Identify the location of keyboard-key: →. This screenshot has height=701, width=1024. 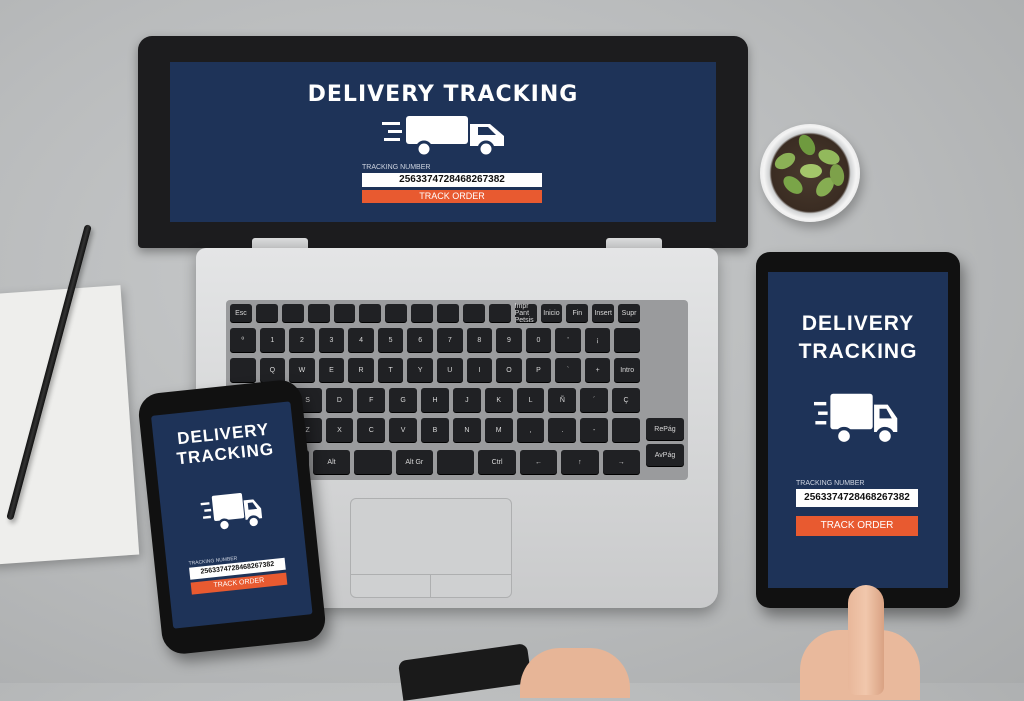
(621, 462).